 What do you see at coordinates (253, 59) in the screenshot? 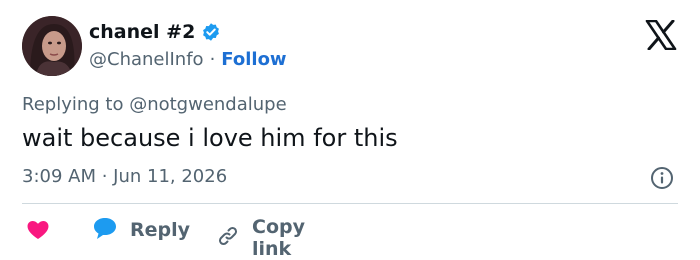
I see `follow-button: Follow` at bounding box center [253, 59].